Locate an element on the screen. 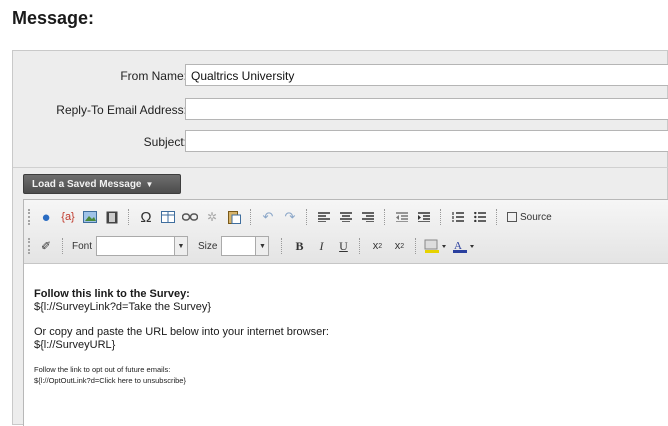 This screenshot has height=426, width=668. reply-to-label: Reply-To Email Address: is located at coordinates (121, 110).